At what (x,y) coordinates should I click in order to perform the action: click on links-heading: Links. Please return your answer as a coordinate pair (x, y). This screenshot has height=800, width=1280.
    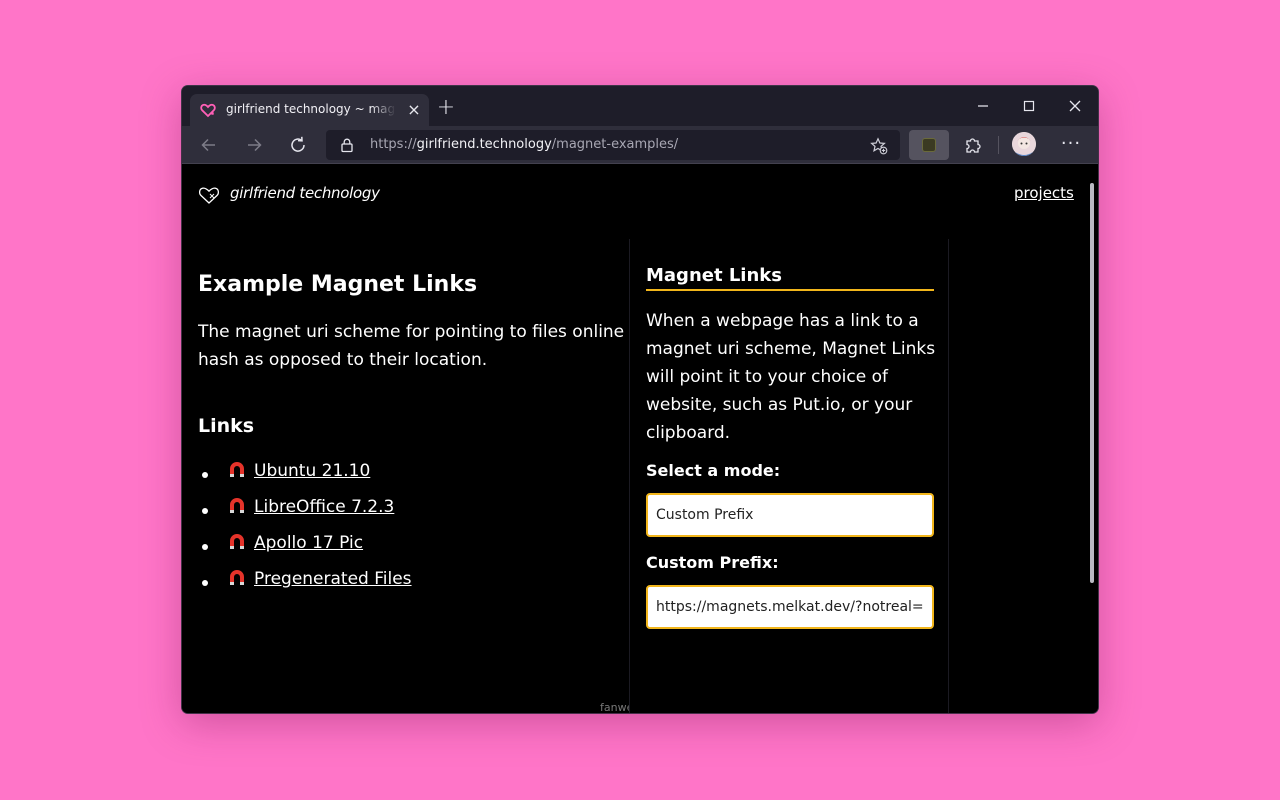
    Looking at the image, I should click on (226, 426).